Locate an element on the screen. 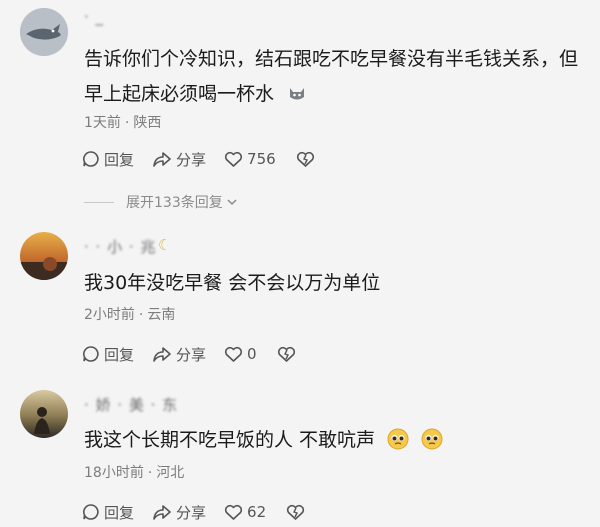 This screenshot has width=600, height=527. comment-actions: 回复 分享 62 is located at coordinates (204, 512).